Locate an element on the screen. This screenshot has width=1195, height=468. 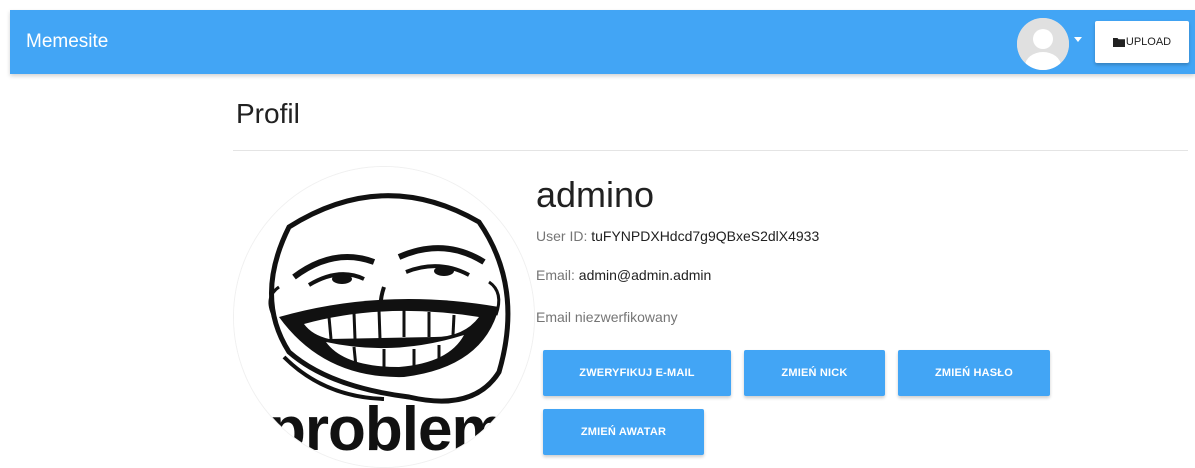
avatar-placeholder-icon is located at coordinates (1043, 44).